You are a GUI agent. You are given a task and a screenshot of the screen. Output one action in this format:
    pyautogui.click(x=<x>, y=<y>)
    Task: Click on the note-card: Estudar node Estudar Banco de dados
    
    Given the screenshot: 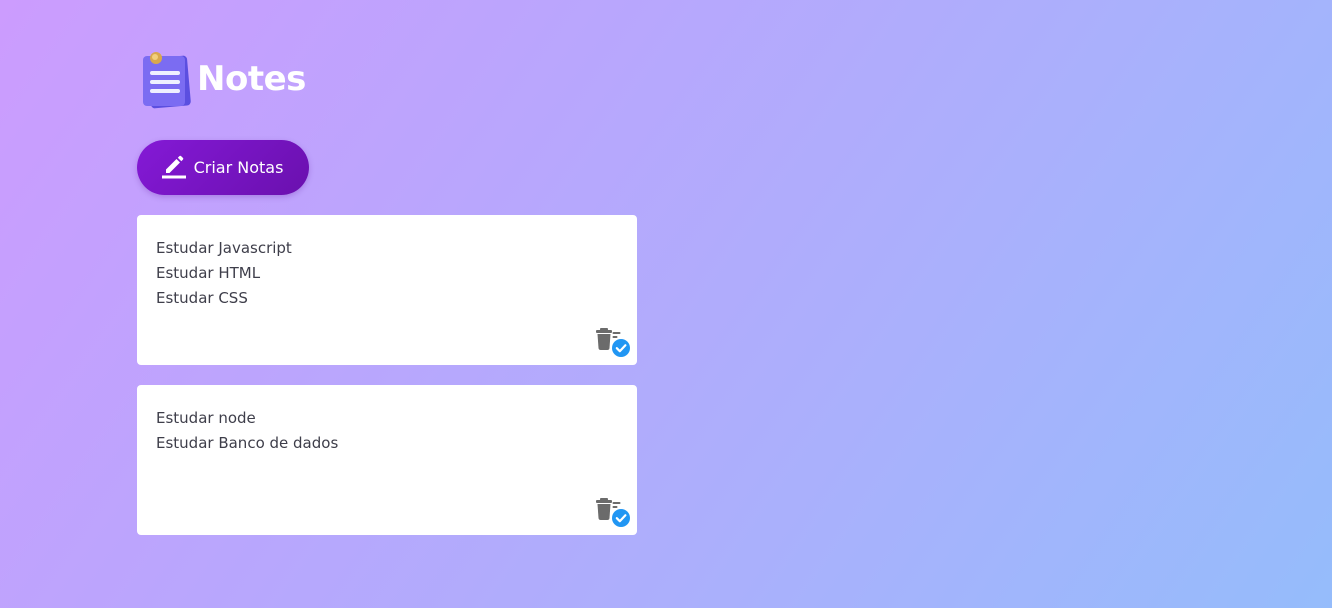 What is the action you would take?
    pyautogui.click(x=387, y=460)
    